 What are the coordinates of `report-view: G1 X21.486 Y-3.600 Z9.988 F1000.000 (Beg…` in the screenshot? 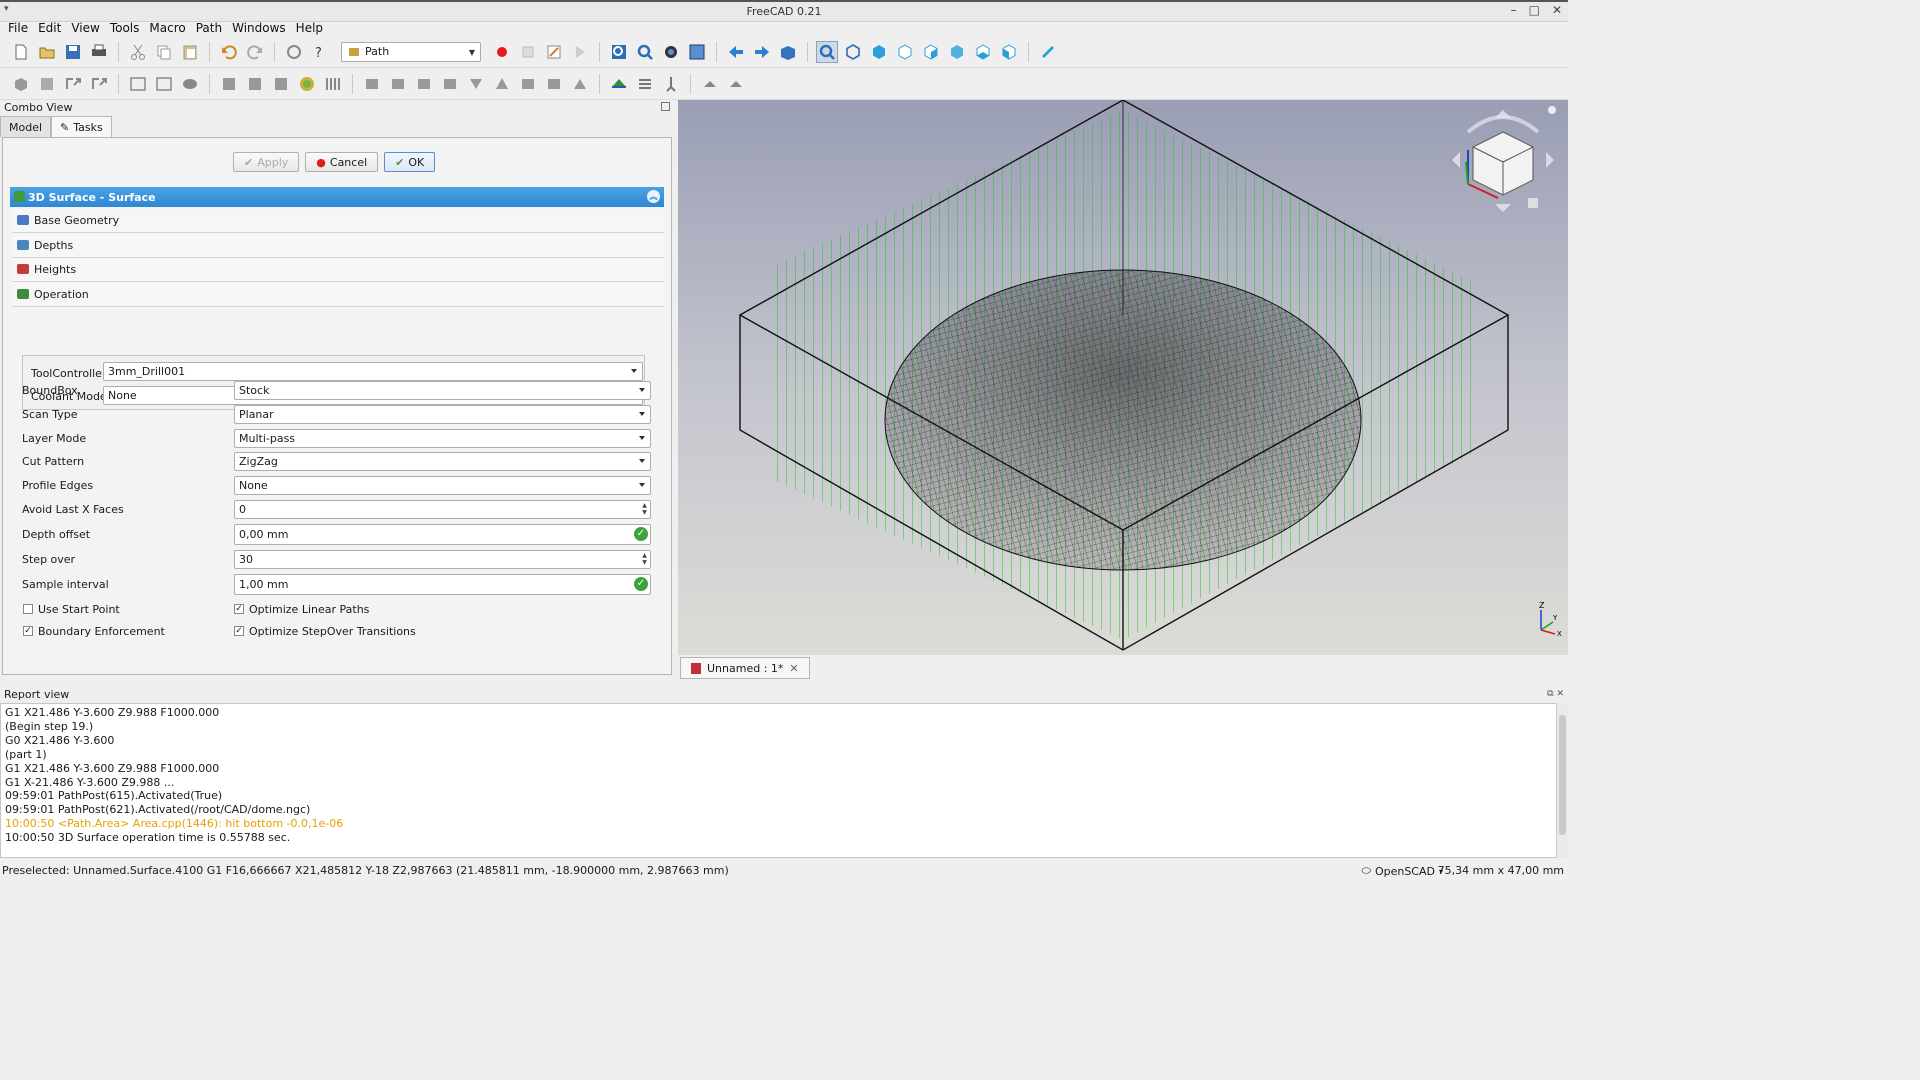 It's located at (784, 780).